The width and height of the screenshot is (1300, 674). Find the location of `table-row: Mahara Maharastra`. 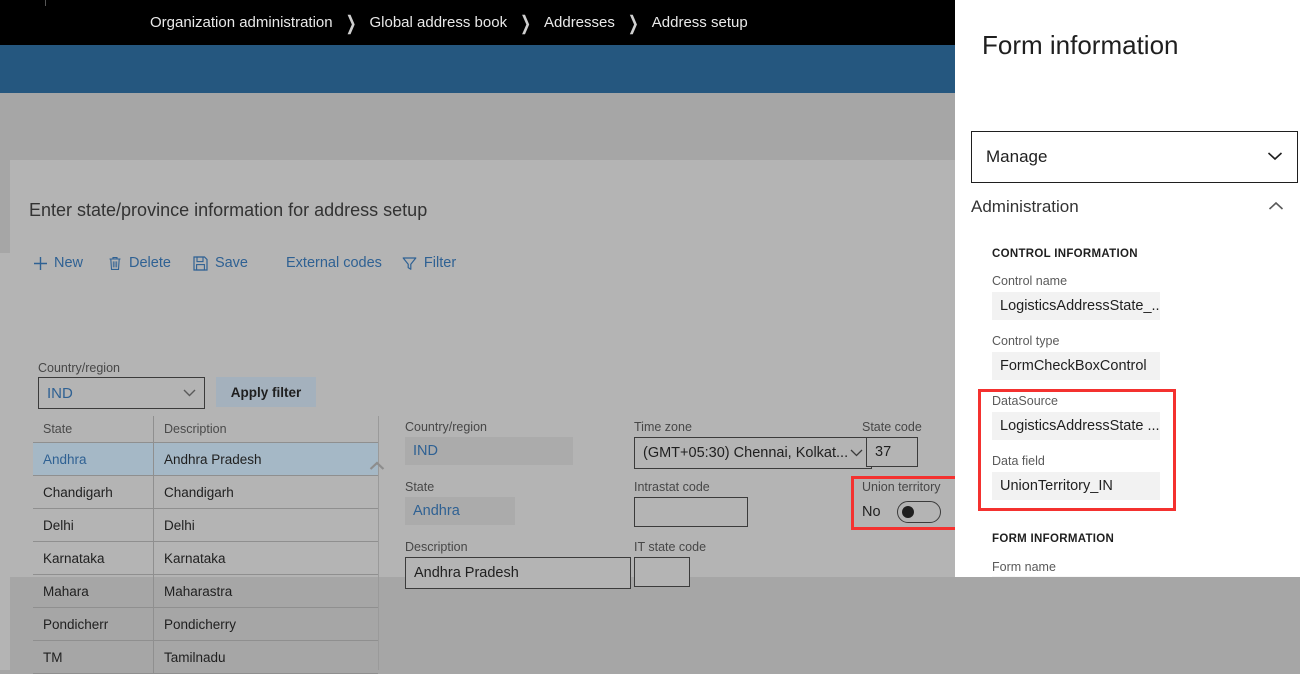

table-row: Mahara Maharastra is located at coordinates (205, 591).